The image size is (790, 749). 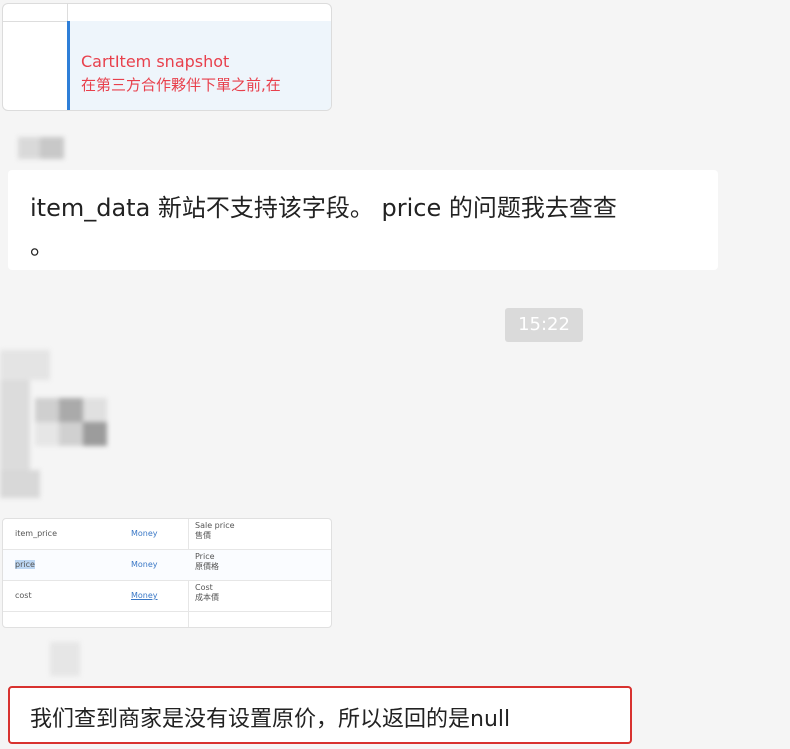 What do you see at coordinates (323, 208) in the screenshot?
I see `message-text: item_data 新站不支持该字段。 price 的问题我去查查` at bounding box center [323, 208].